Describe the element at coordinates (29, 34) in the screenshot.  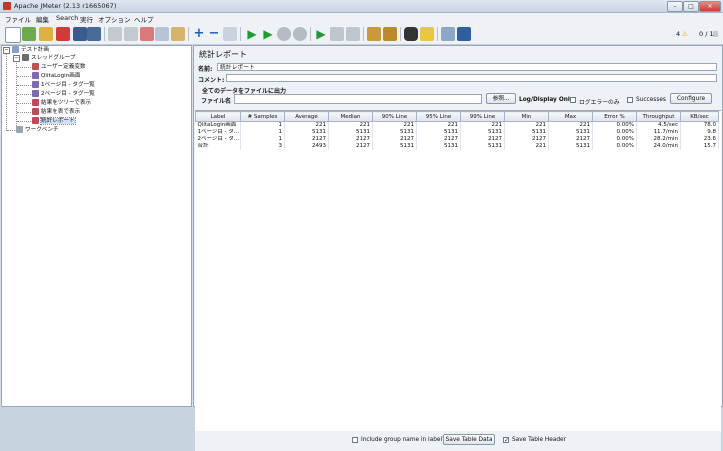
I see `templates-icon` at that location.